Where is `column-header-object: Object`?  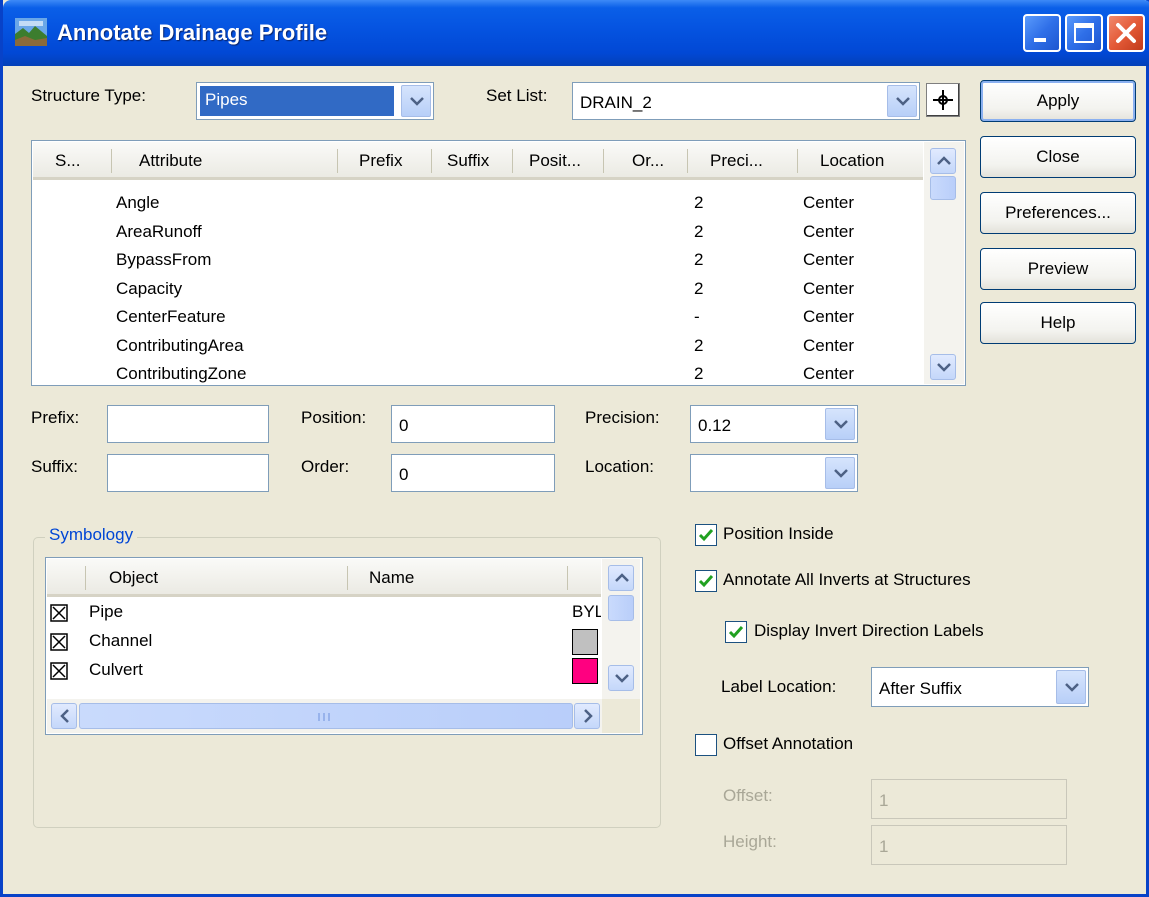
column-header-object: Object is located at coordinates (133, 578).